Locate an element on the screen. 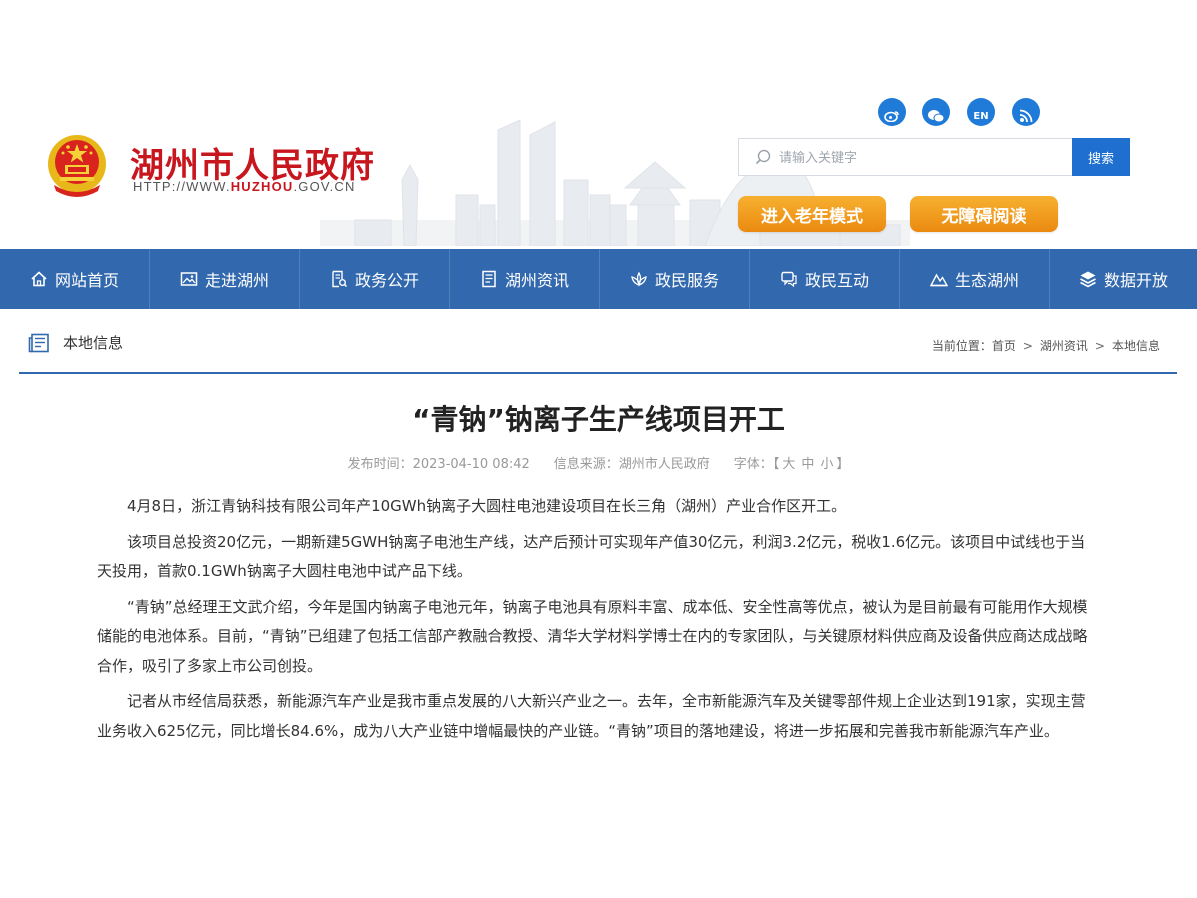 This screenshot has width=1197, height=898. font-size-medium-button: 中 is located at coordinates (807, 464).